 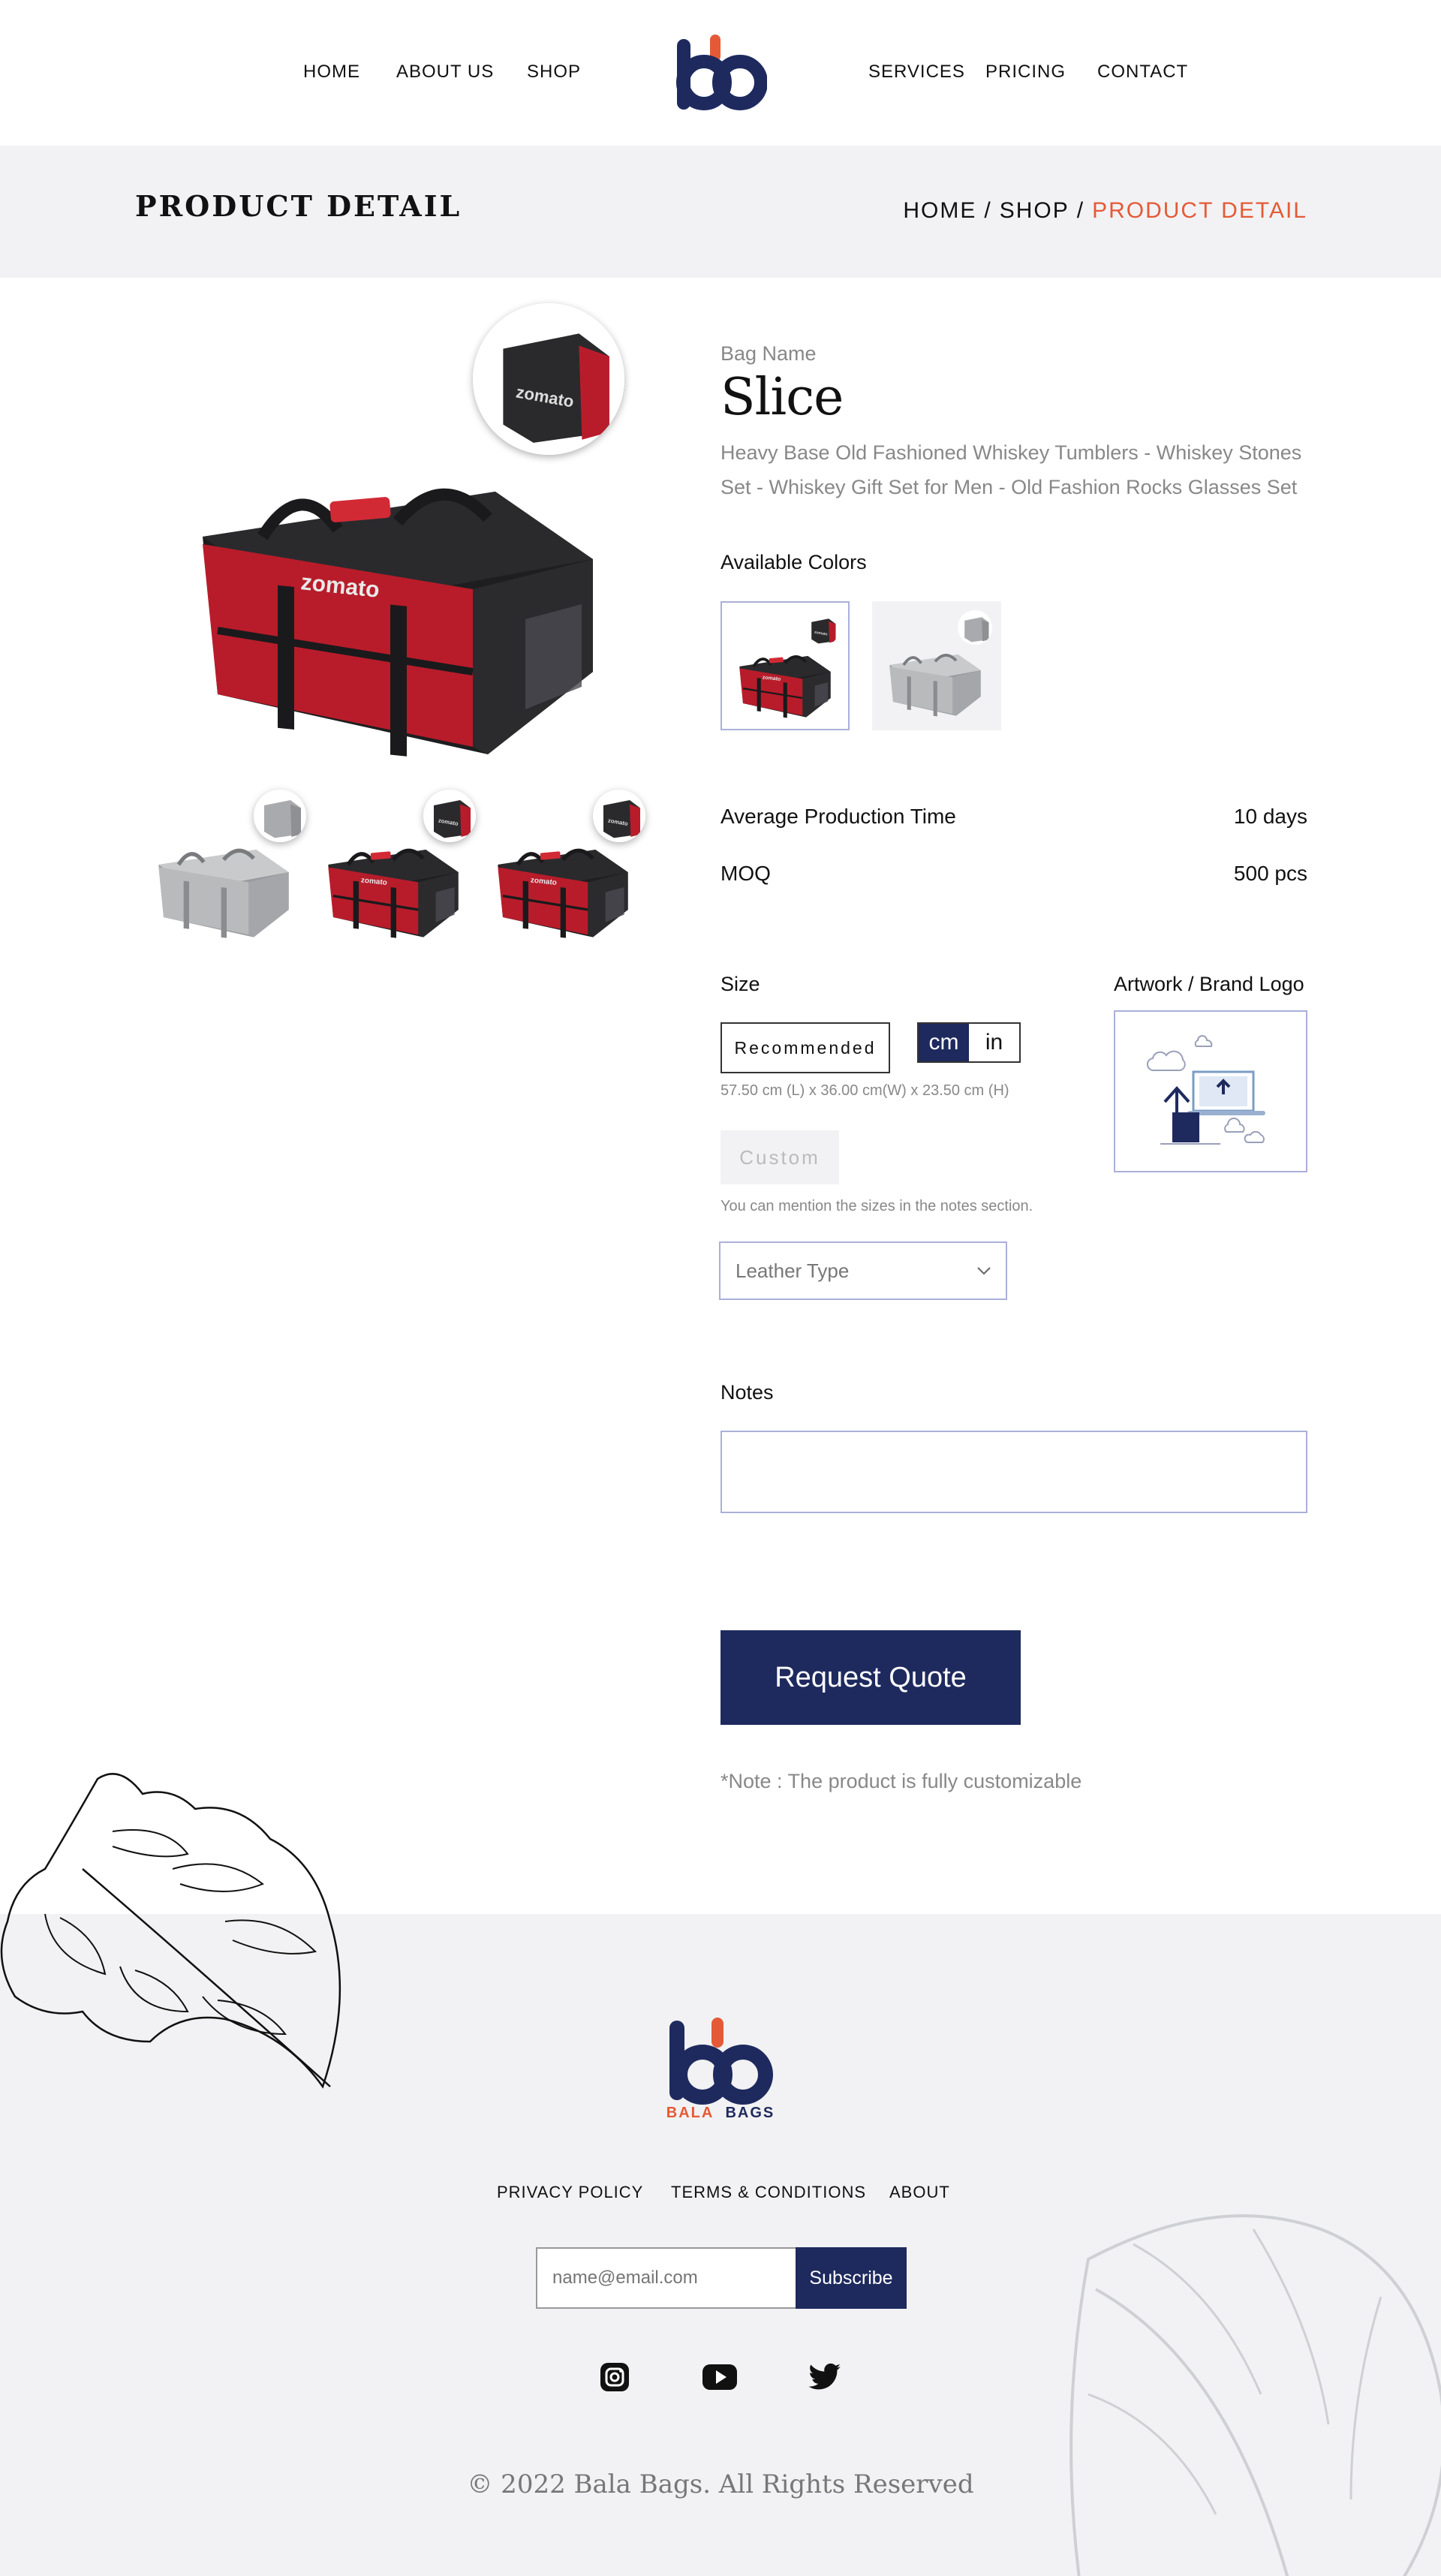 What do you see at coordinates (719, 2377) in the screenshot?
I see `youtube-icon` at bounding box center [719, 2377].